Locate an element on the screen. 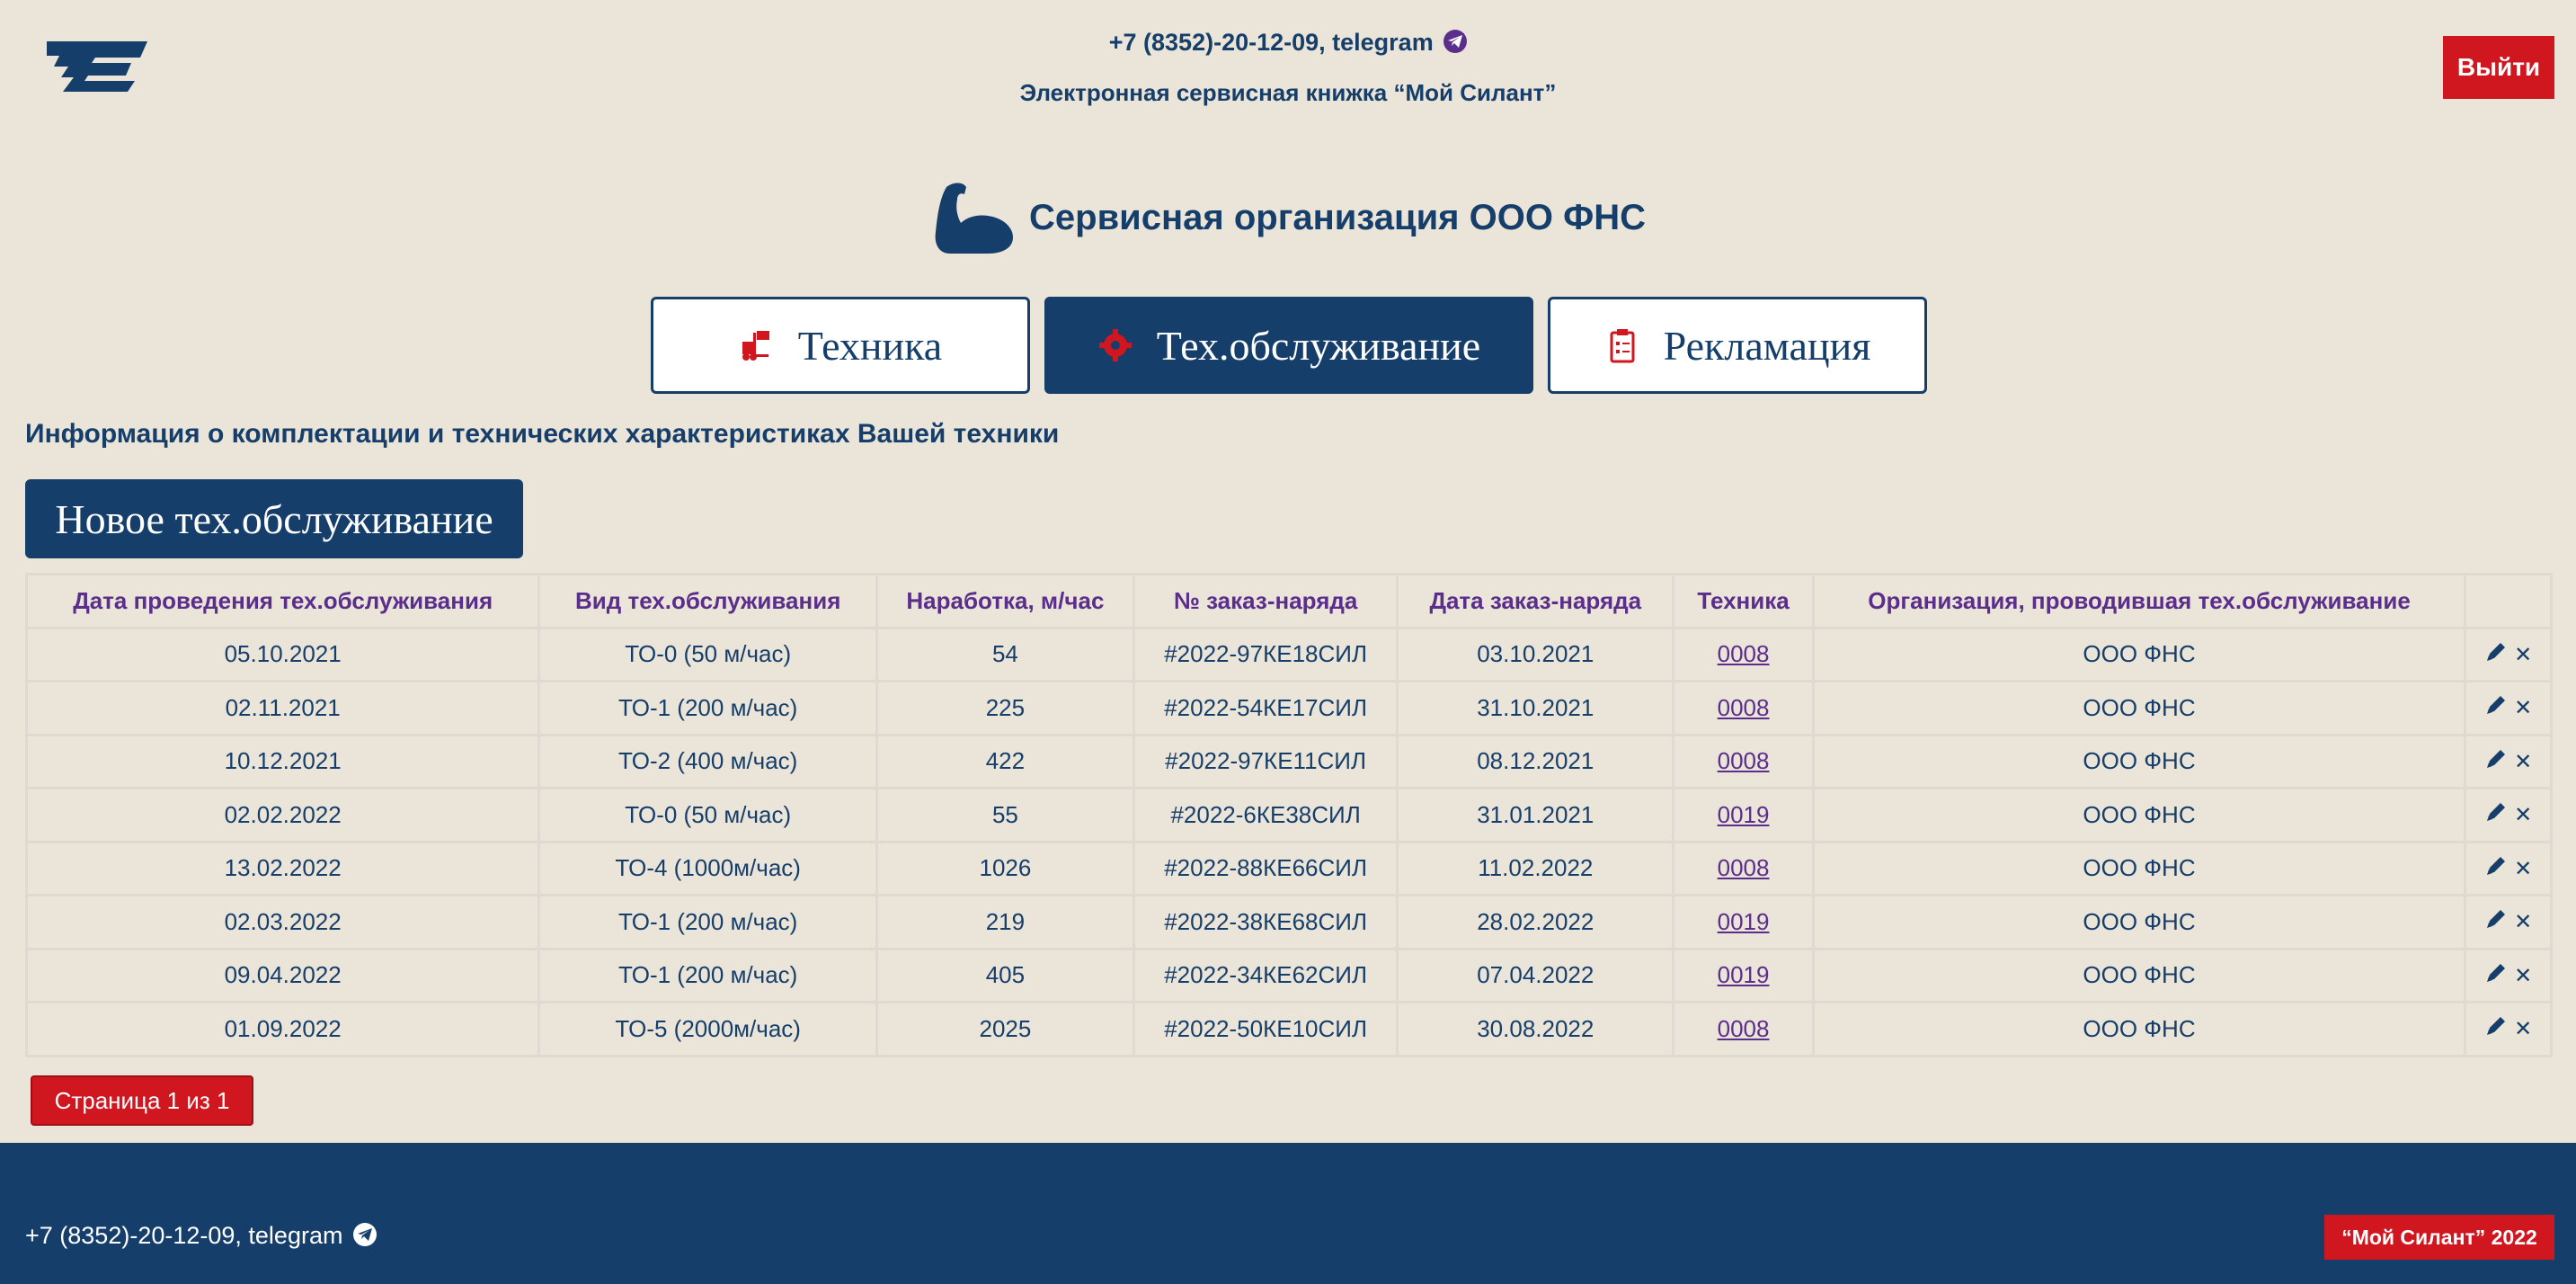  table-cell: 07.04.2022 is located at coordinates (1535, 975).